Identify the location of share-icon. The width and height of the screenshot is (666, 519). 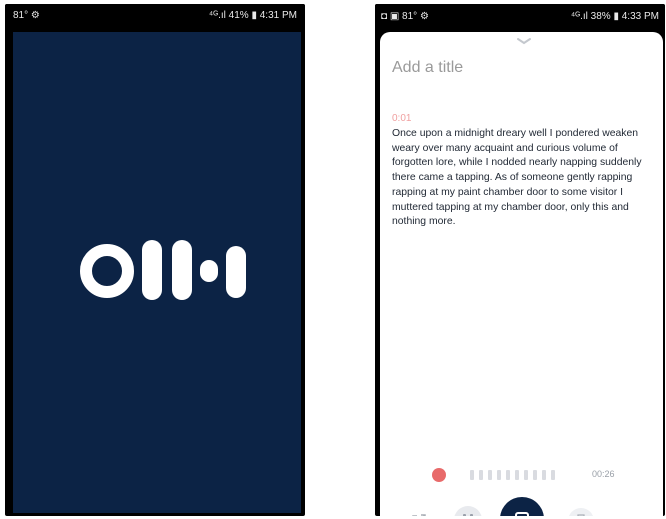
(419, 515).